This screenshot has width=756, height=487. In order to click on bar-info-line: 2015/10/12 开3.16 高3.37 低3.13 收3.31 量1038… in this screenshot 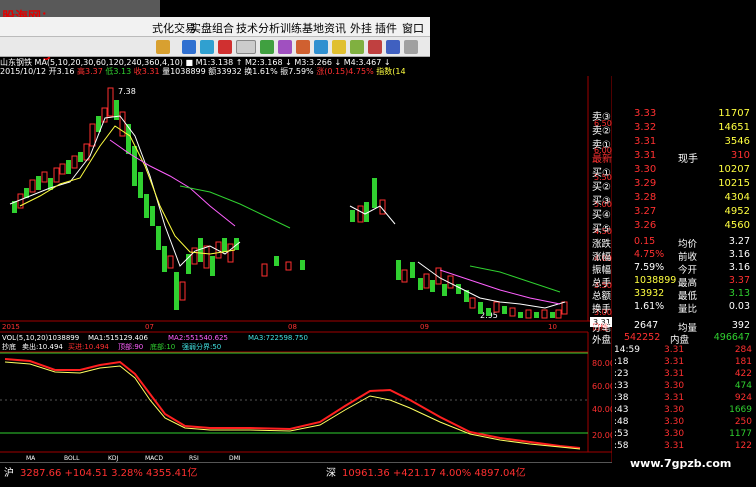, I will do `click(215, 71)`.